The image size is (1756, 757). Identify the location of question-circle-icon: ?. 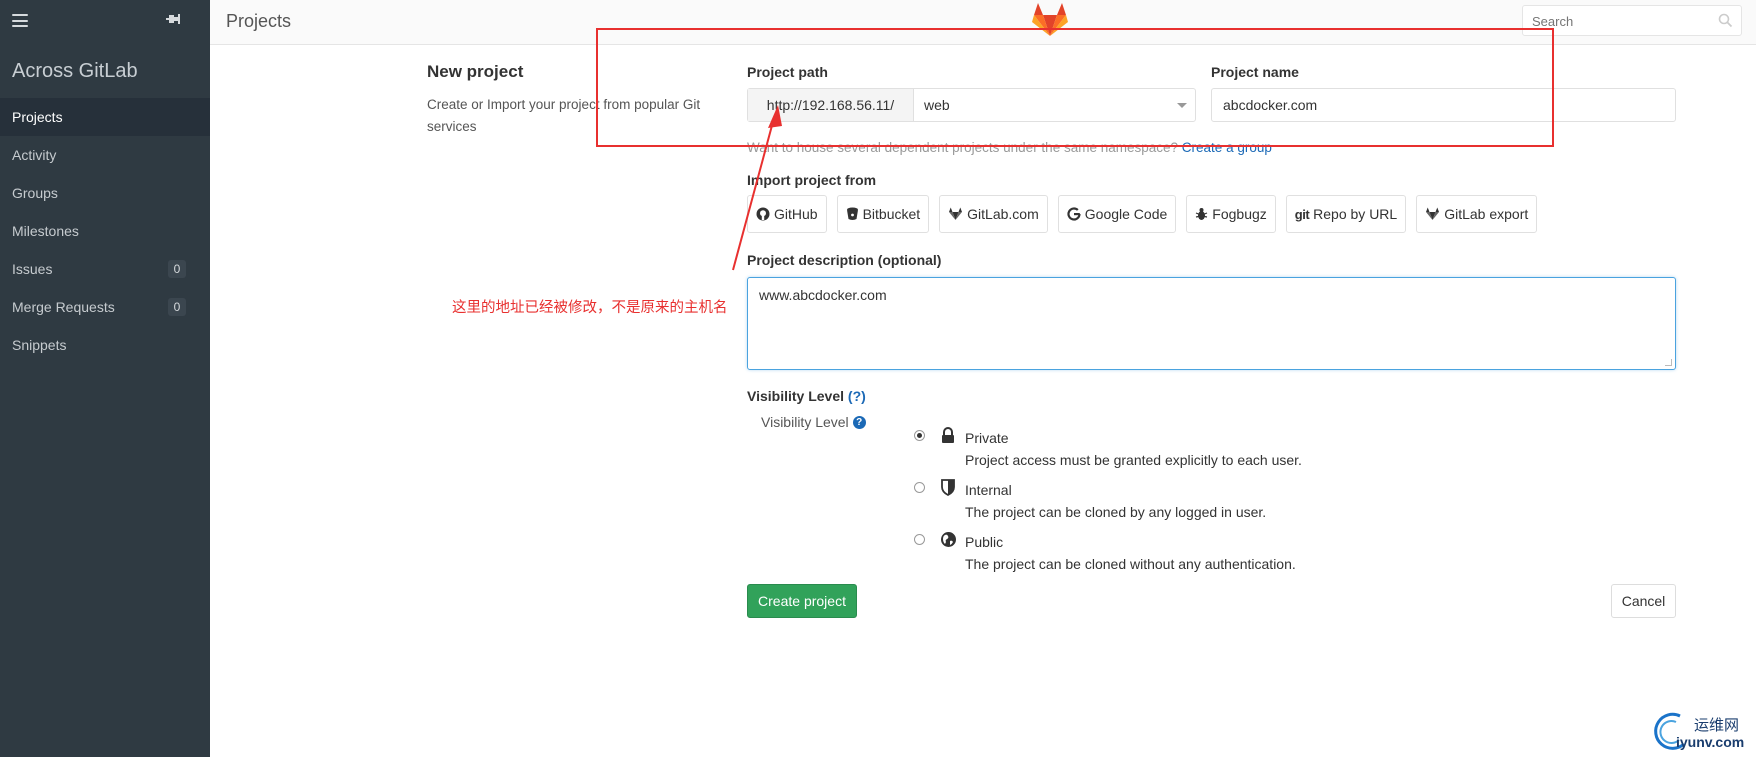
(859, 422).